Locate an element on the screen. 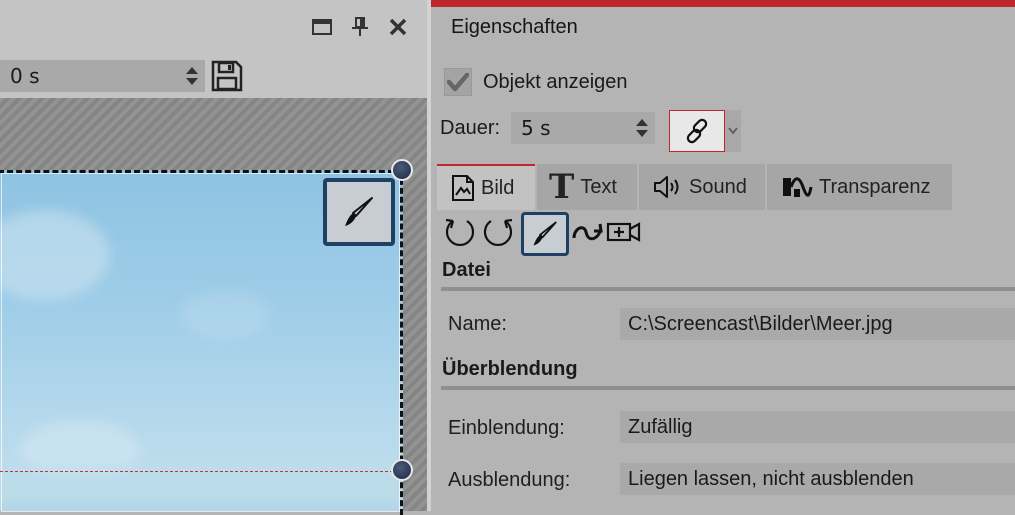 The image size is (1015, 515). edit-object-button is located at coordinates (359, 212).